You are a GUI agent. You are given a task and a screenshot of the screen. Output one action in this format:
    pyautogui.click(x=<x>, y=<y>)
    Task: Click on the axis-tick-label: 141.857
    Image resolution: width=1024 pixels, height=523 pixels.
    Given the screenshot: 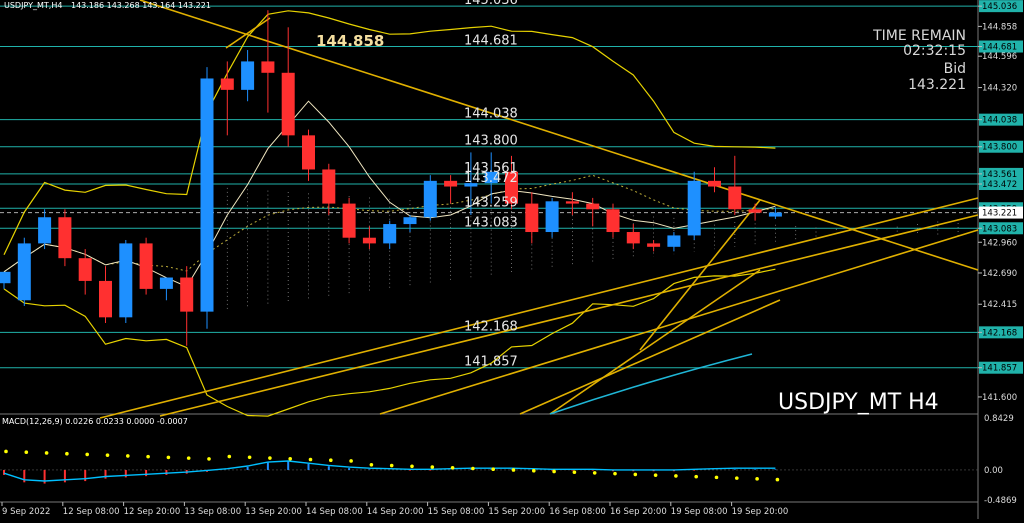 What is the action you would take?
    pyautogui.click(x=999, y=369)
    